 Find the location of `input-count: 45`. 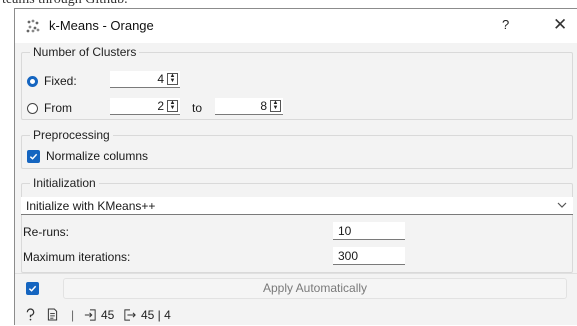

input-count: 45 is located at coordinates (108, 315).